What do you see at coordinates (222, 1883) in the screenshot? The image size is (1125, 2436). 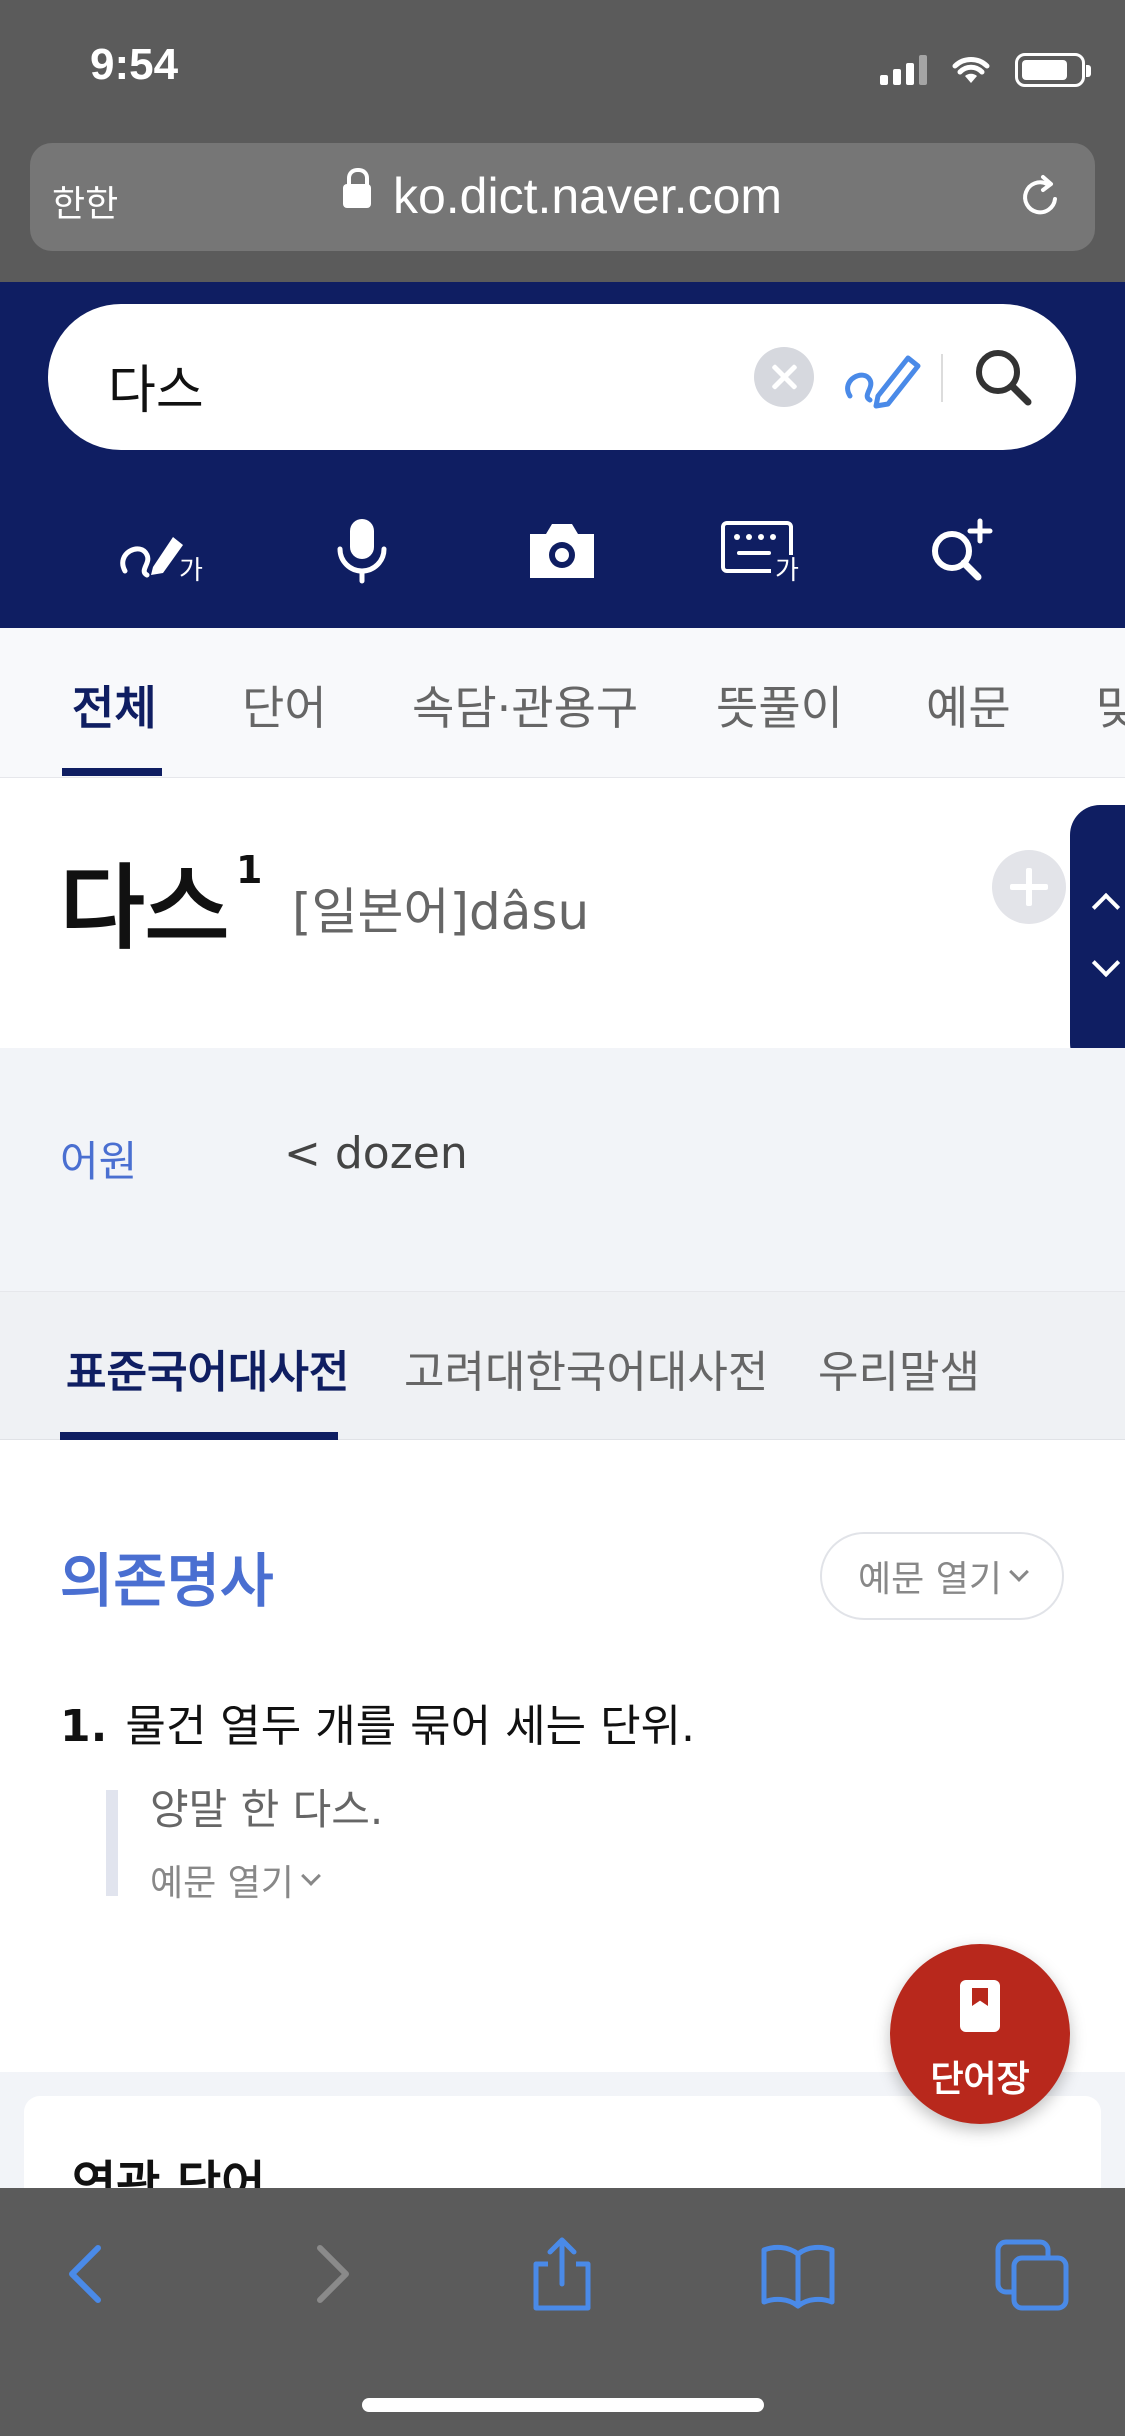 I see `open-example-label: 예문 열기` at bounding box center [222, 1883].